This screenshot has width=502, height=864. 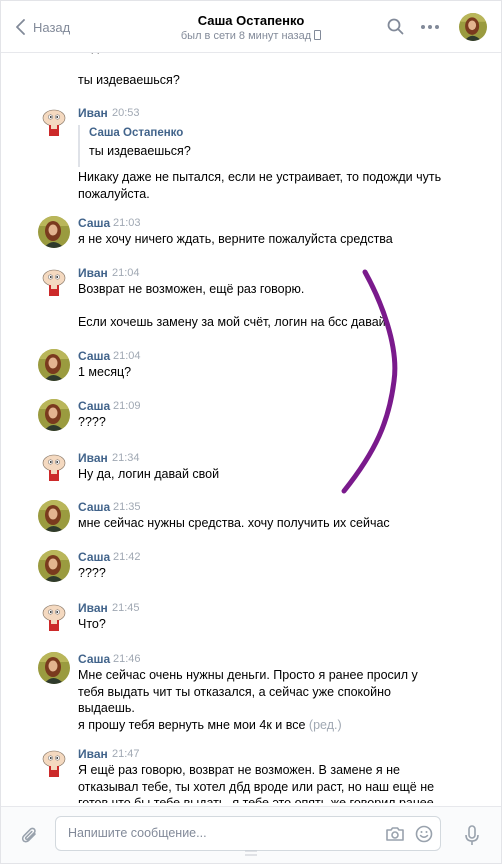 I want to click on message-text: Ну да, логин давай свой, so click(x=149, y=474).